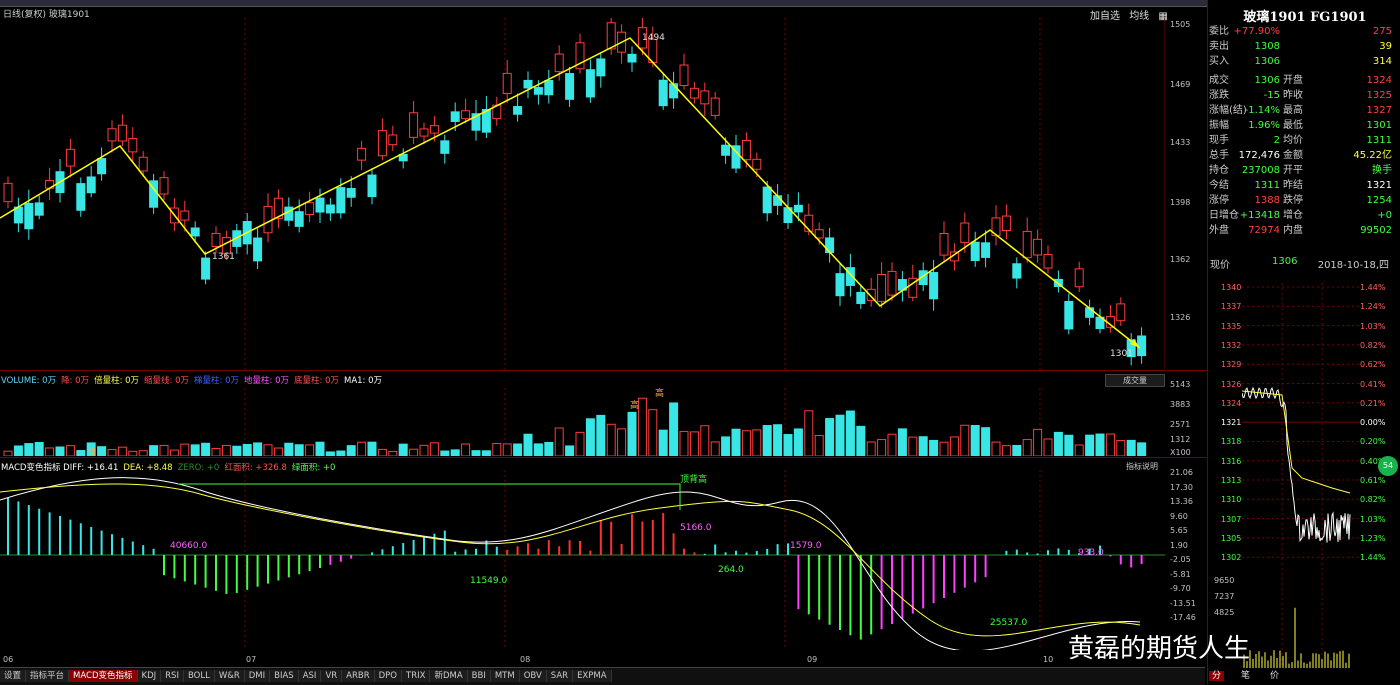 The image size is (1400, 685). I want to click on indicator-tab: DMI, so click(257, 676).